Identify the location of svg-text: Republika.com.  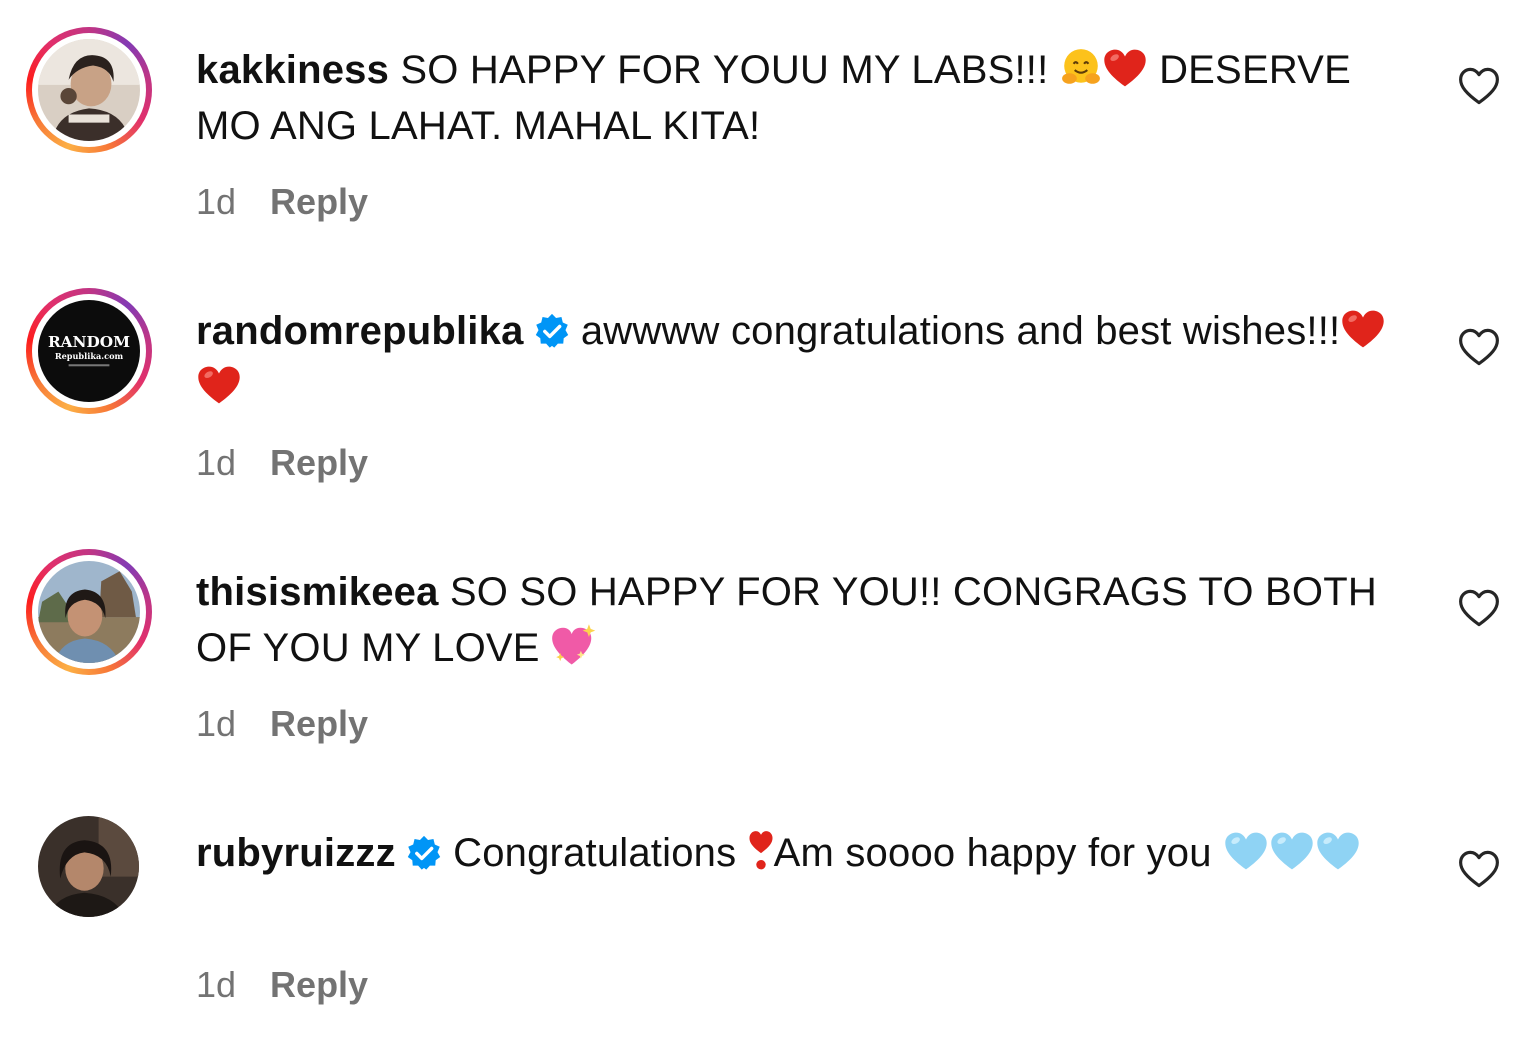
(89, 356).